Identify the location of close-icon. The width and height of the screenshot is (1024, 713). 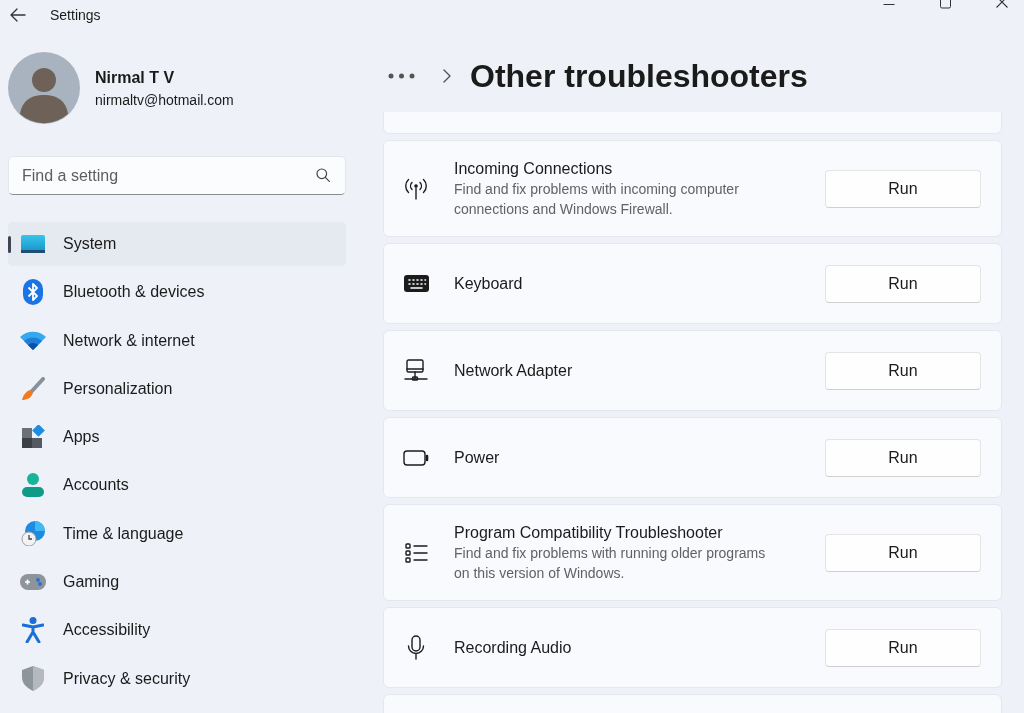
(1002, 4).